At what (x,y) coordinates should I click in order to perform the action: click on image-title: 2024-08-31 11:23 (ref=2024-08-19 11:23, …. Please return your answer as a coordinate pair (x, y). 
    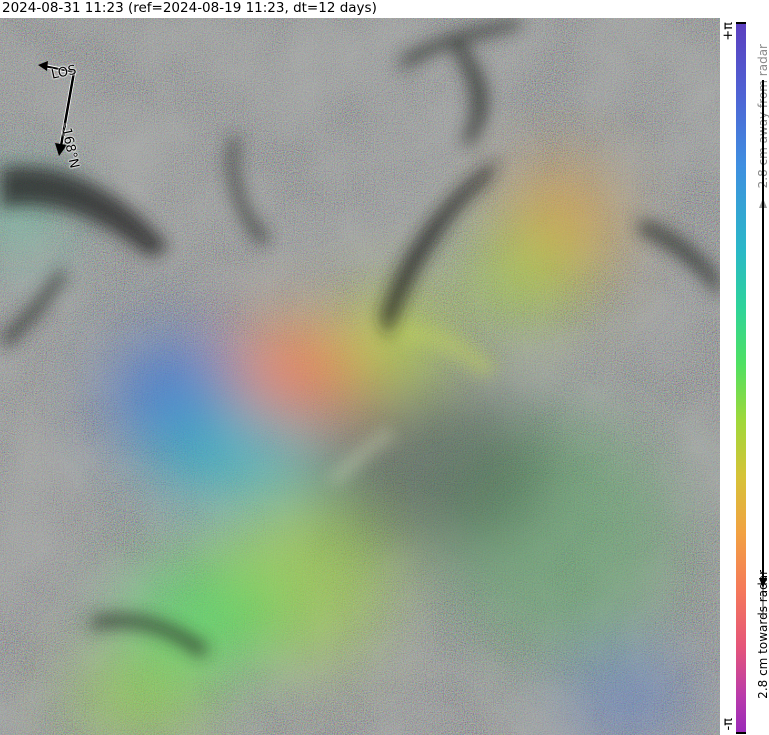
    Looking at the image, I should click on (189, 8).